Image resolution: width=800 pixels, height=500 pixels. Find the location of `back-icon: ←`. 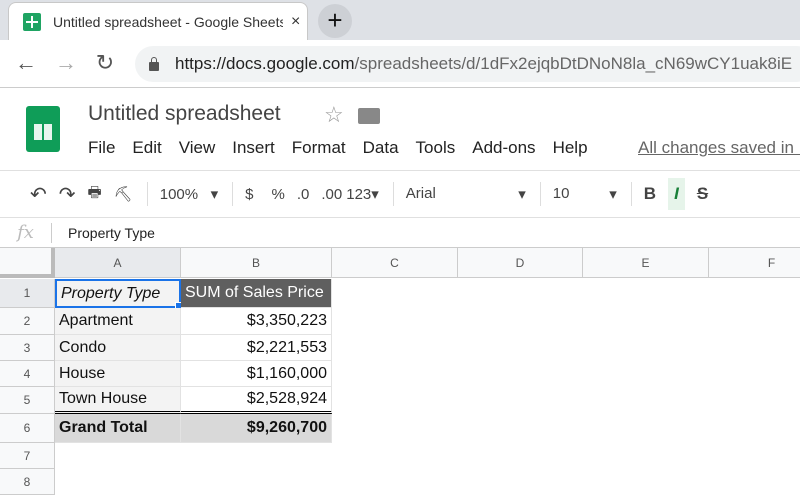

back-icon: ← is located at coordinates (26, 63).